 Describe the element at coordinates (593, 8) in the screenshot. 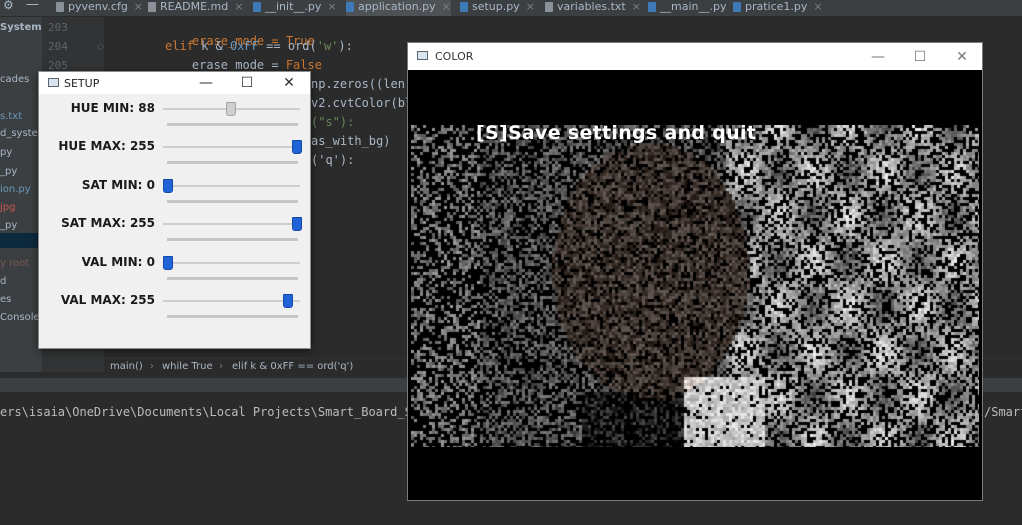

I see `tab-variables-txt: variables.txt ×` at that location.